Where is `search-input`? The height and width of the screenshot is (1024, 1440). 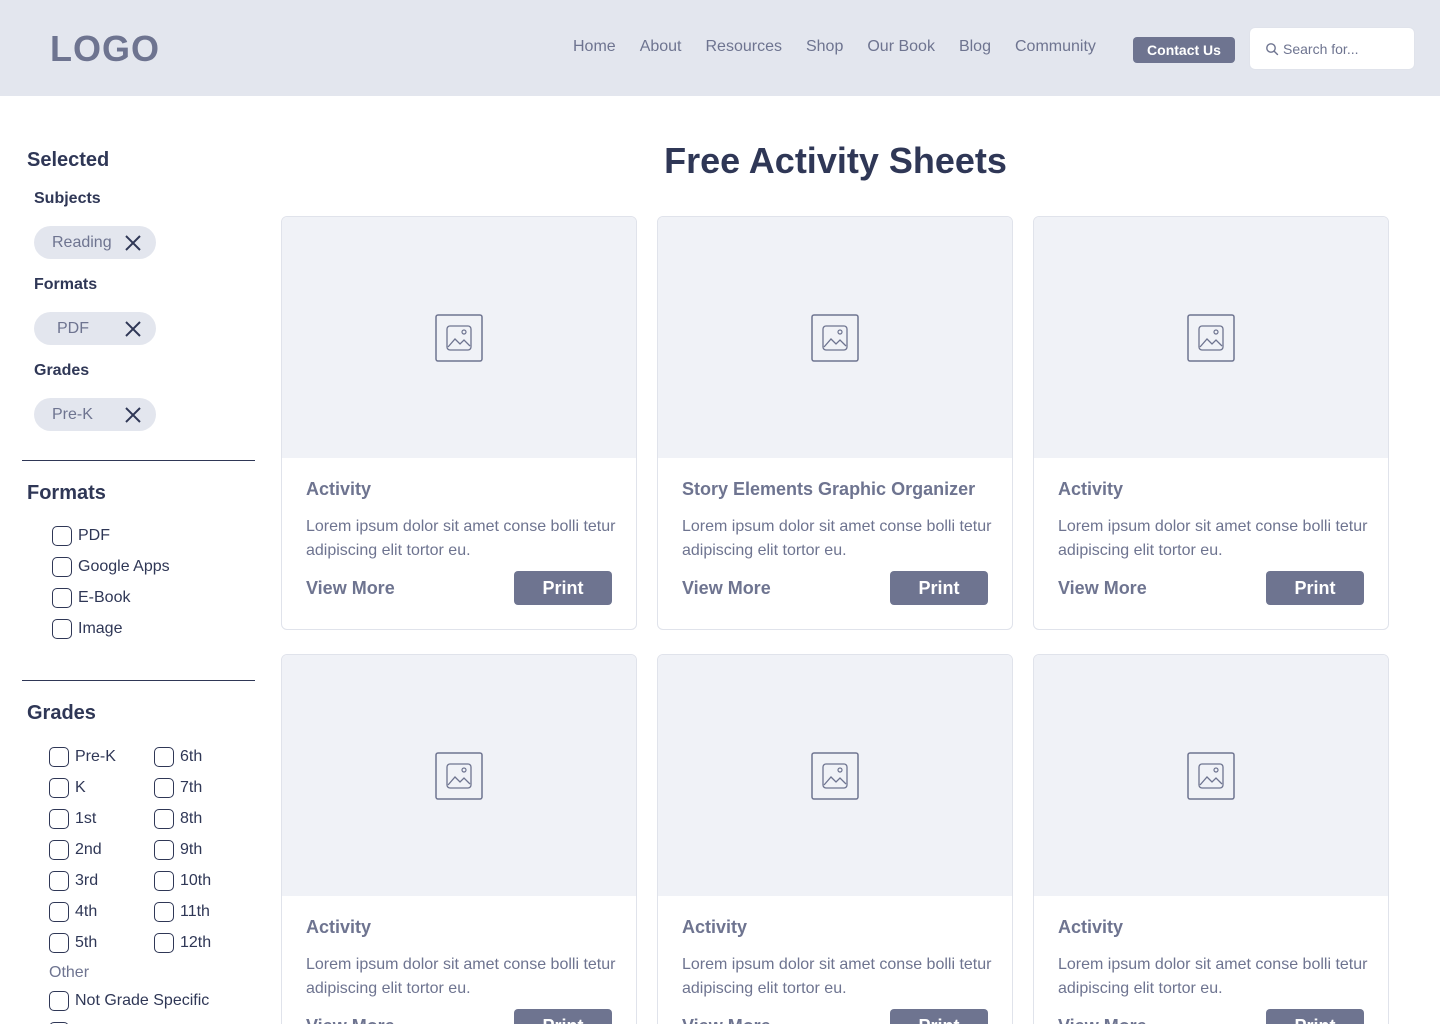 search-input is located at coordinates (1343, 48).